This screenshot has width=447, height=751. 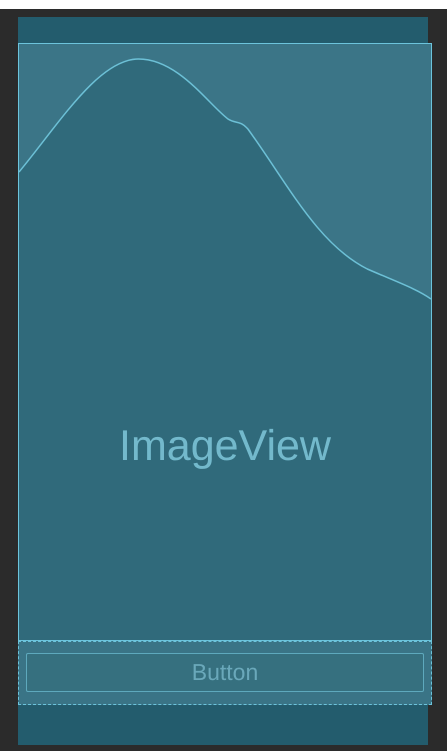 I want to click on button: Button, so click(x=225, y=672).